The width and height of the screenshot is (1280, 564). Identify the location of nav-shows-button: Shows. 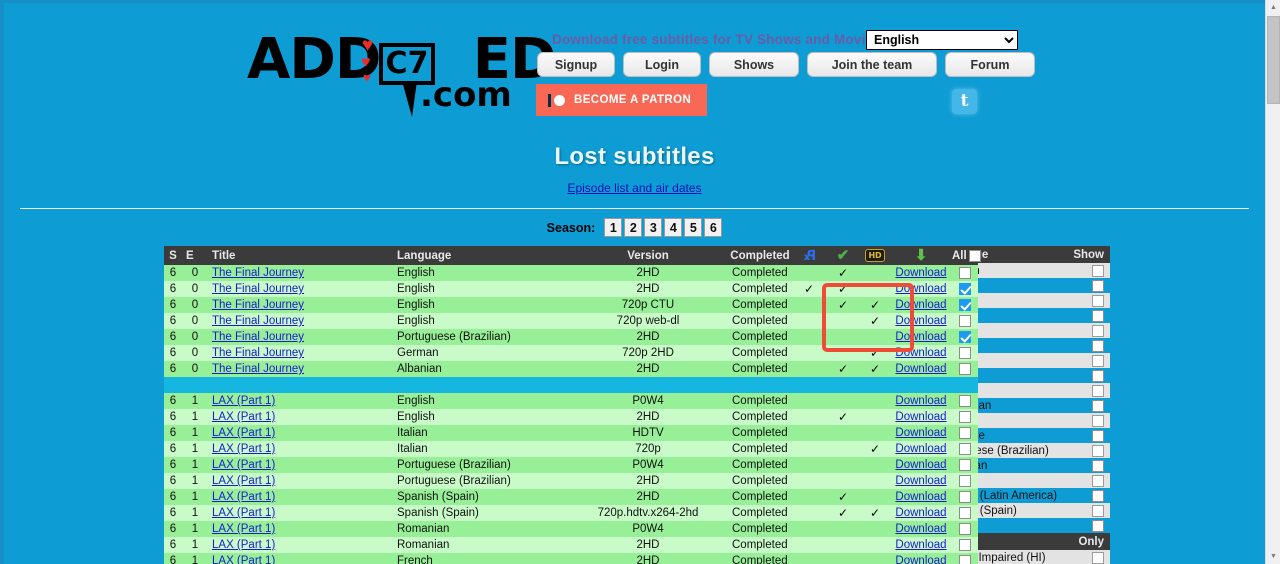
(754, 64).